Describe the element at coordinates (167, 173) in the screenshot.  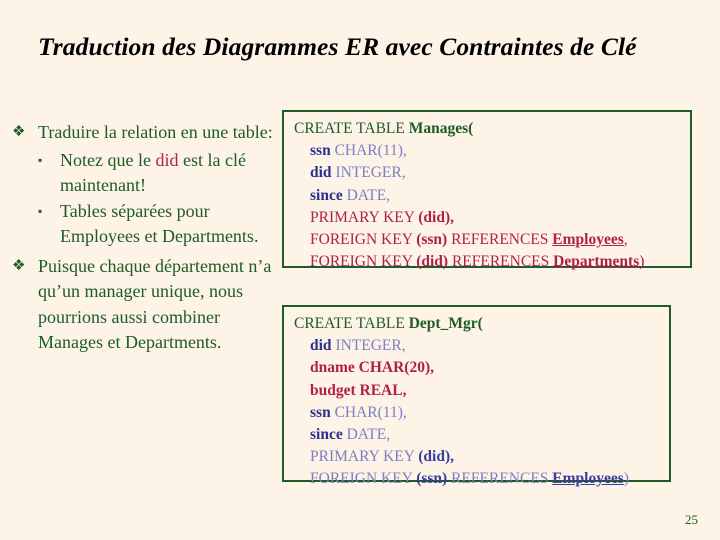
I see `sub-bullet-item-1-text: Notez que le did est la clé maintenant!` at that location.